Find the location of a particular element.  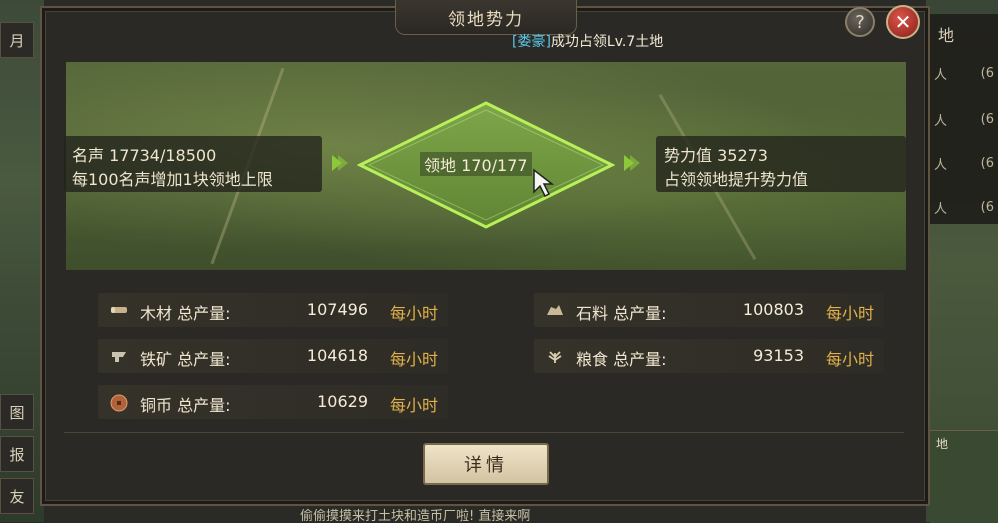

production-name: 粮食 总产量: is located at coordinates (621, 359).